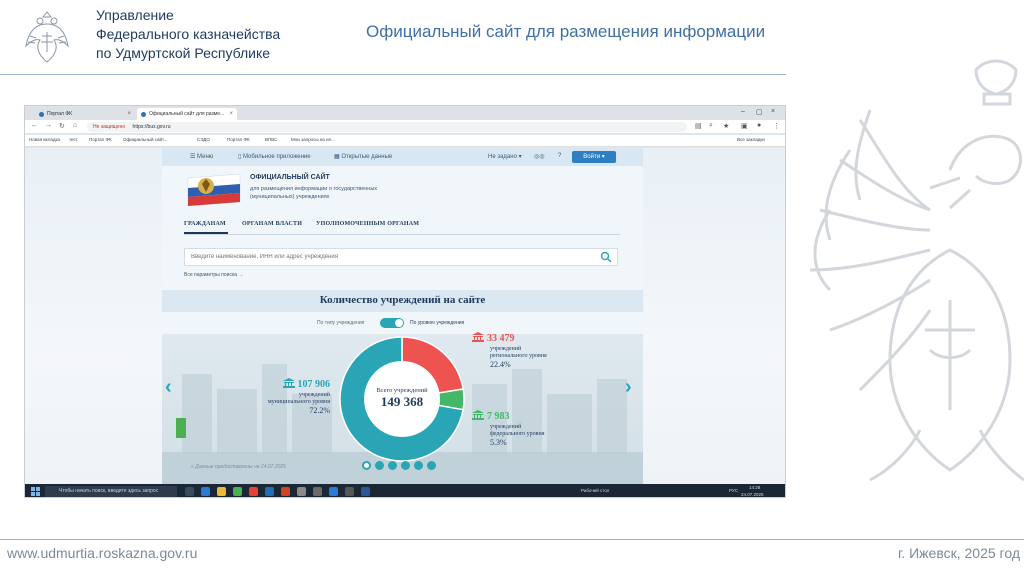 The image size is (1024, 574). What do you see at coordinates (272, 224) in the screenshot?
I see `tab-authorities: ОРГАНАМ ВЛАСТИ` at bounding box center [272, 224].